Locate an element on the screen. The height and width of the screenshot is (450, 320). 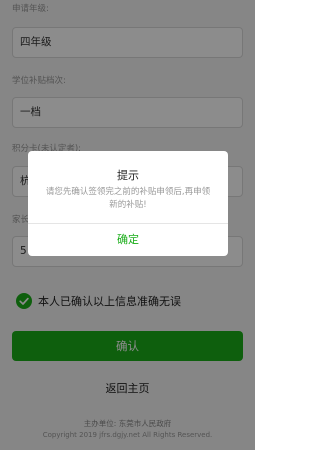
dialog-title: 提示 is located at coordinates (128, 175).